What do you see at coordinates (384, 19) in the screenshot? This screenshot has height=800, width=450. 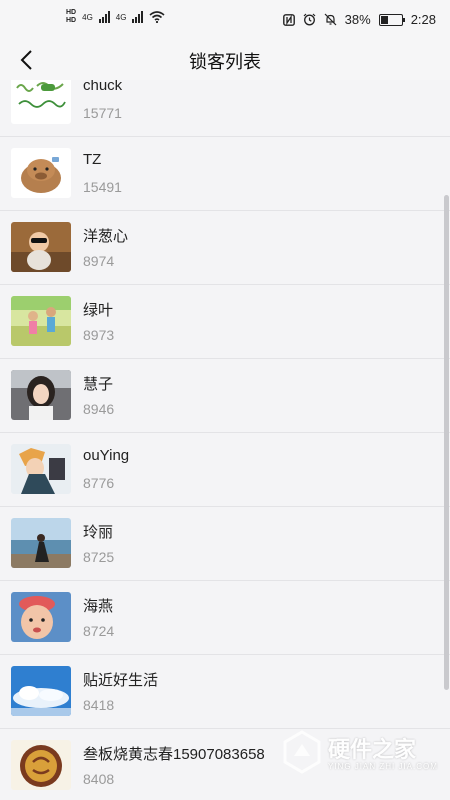 I see `battery-fill` at bounding box center [384, 19].